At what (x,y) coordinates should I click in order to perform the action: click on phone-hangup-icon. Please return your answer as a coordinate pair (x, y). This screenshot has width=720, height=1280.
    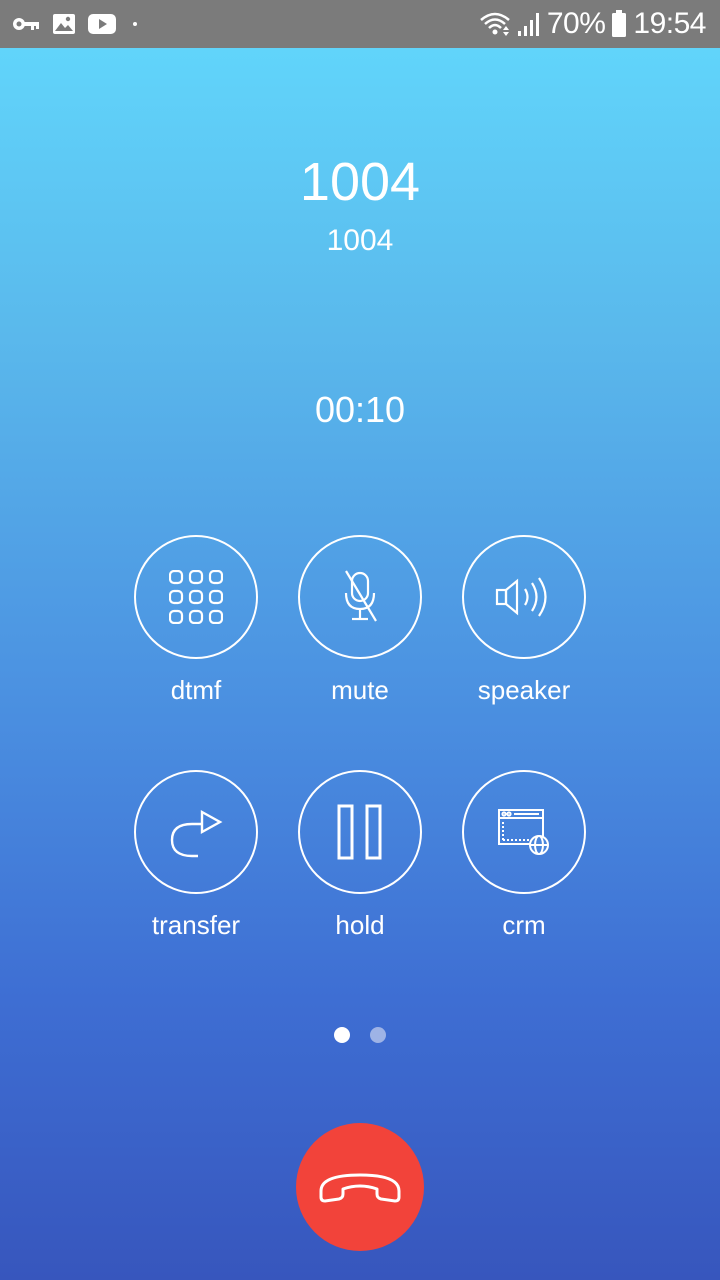
    Looking at the image, I should click on (360, 1187).